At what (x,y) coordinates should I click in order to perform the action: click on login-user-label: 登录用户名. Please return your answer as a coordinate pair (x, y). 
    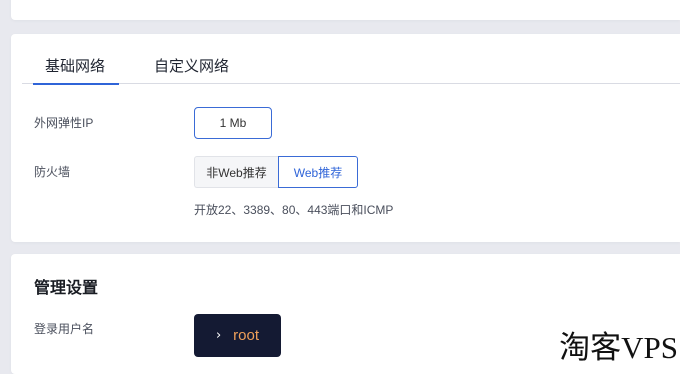
    Looking at the image, I should click on (64, 329).